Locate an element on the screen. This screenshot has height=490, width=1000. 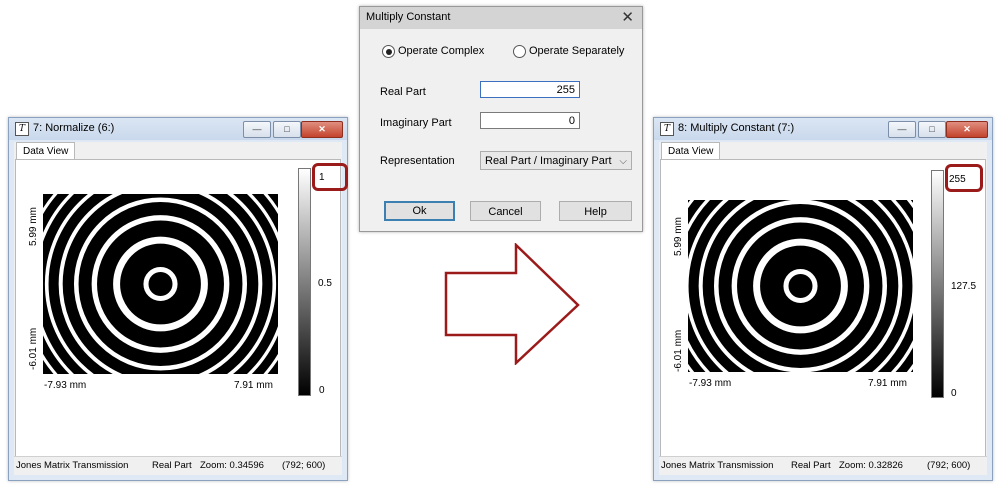
status-zoom: Zoom: 0.34596 is located at coordinates (232, 465).